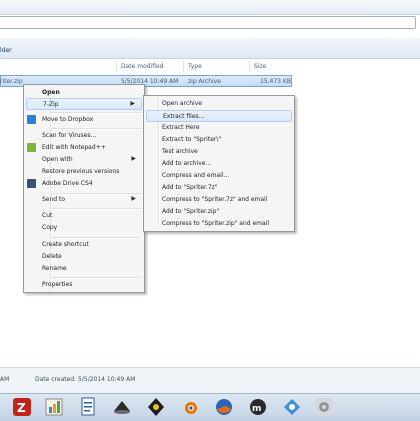 The height and width of the screenshot is (421, 420). Describe the element at coordinates (84, 285) in the screenshot. I see `menu-item-properties: Properties` at that location.